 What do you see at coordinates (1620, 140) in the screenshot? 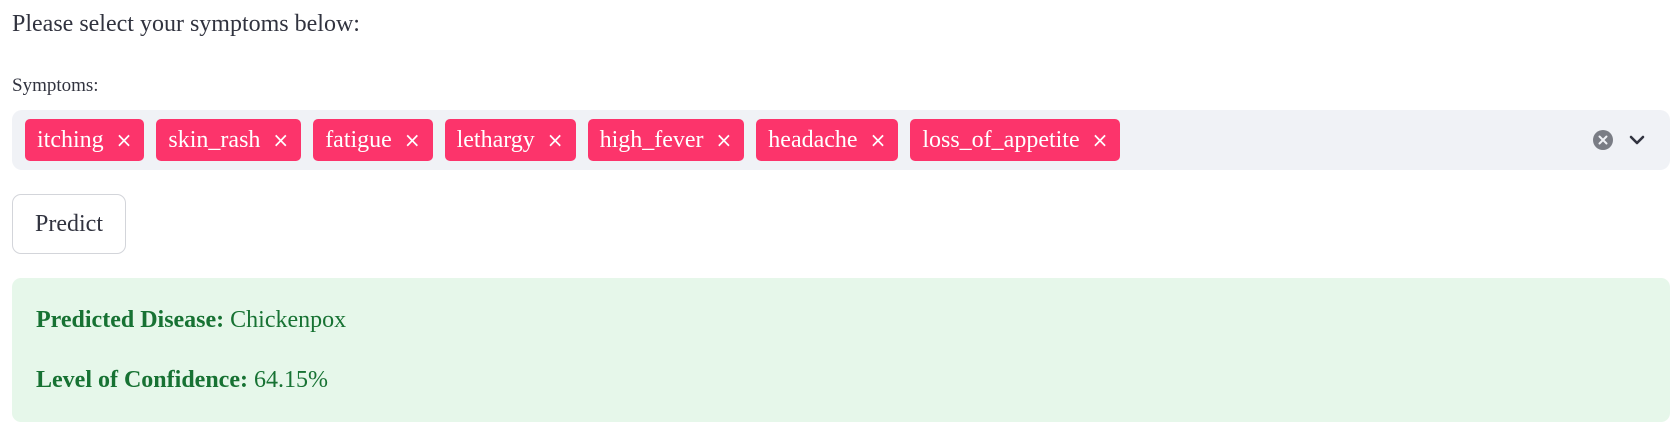
I see `multiselect-controls` at bounding box center [1620, 140].